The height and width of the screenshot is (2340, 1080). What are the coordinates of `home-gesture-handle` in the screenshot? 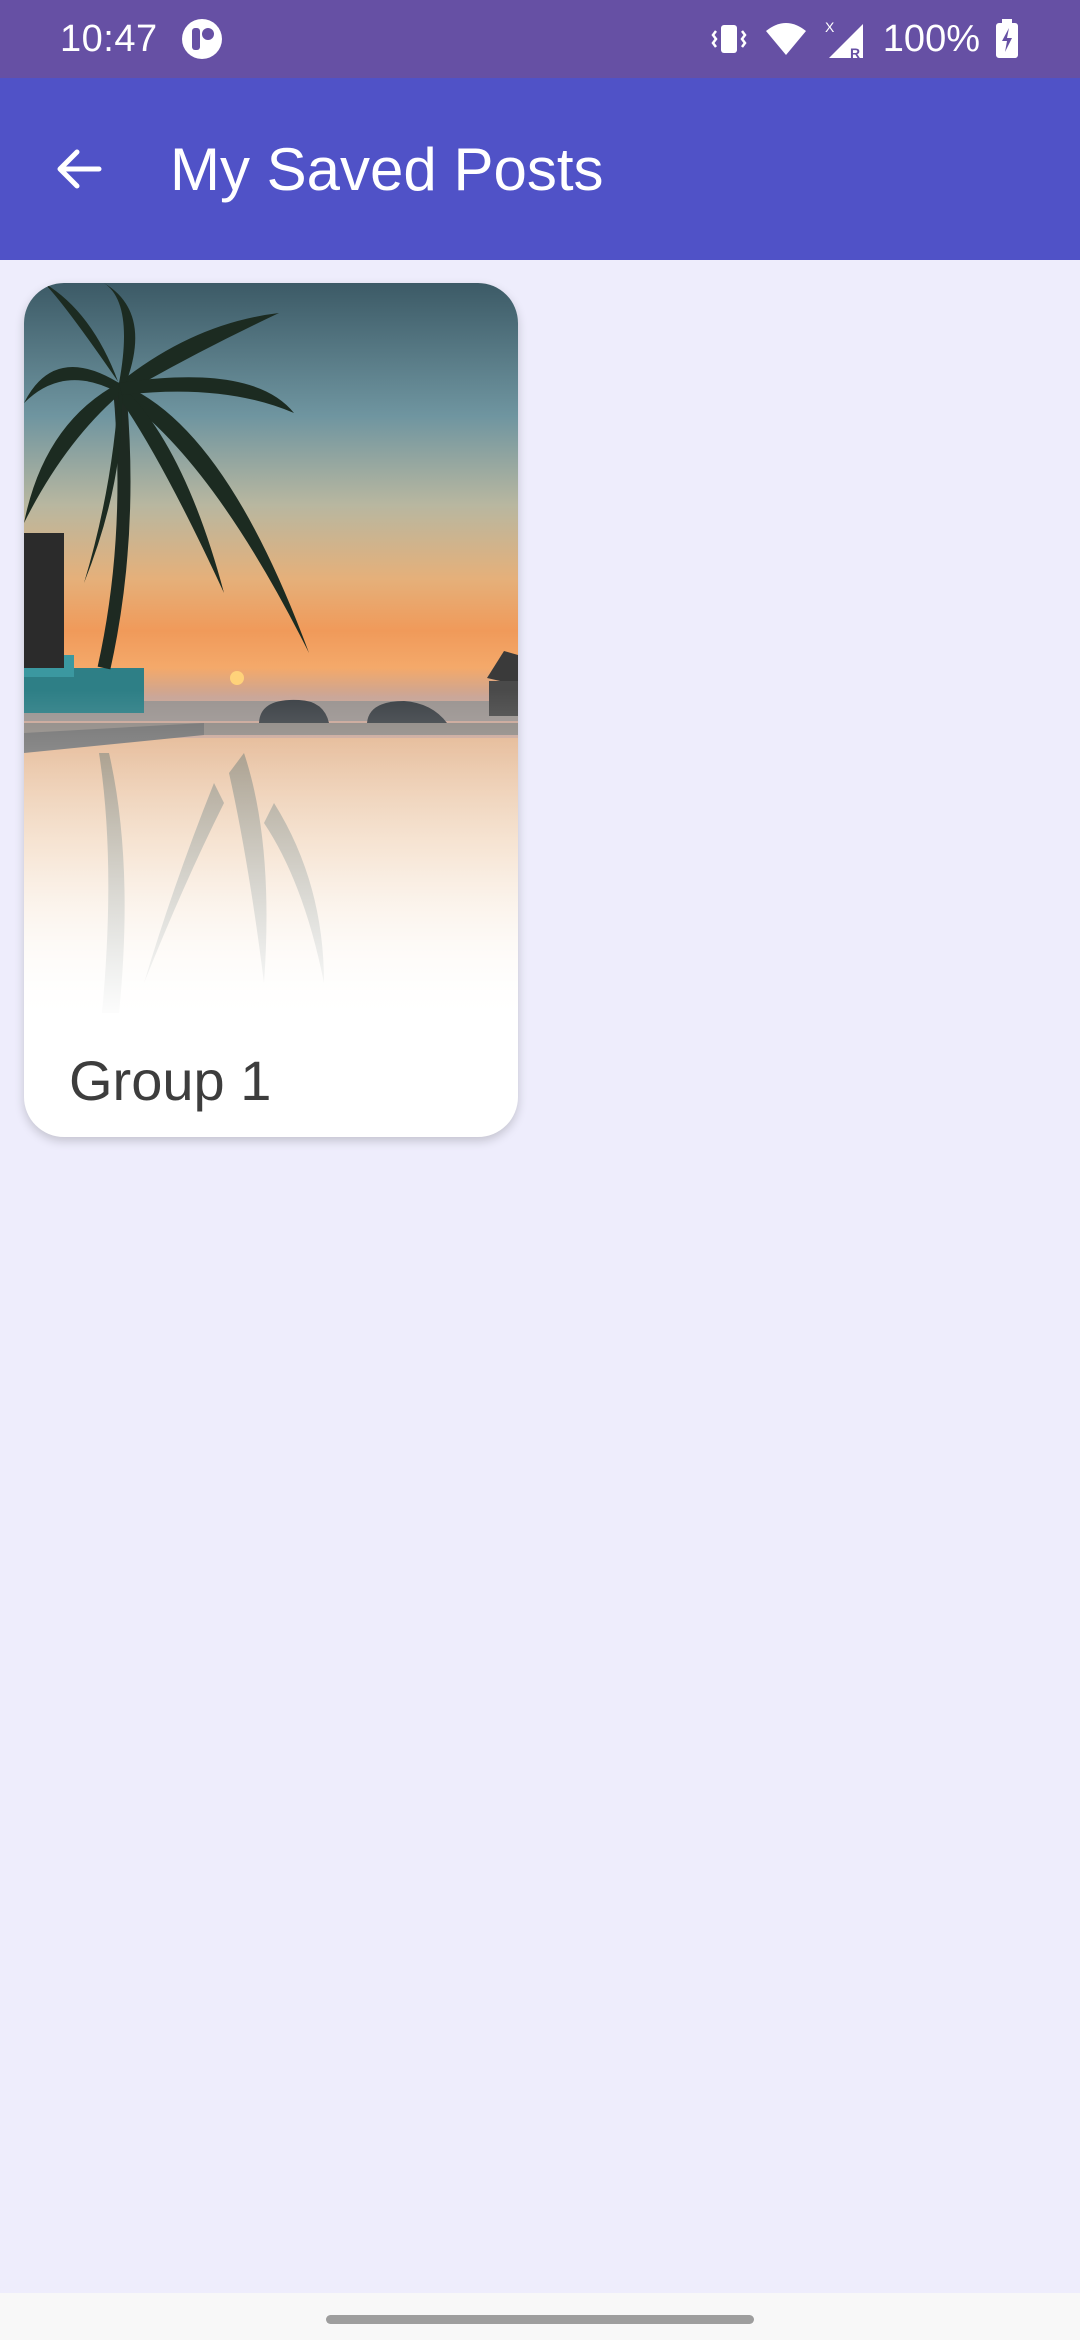 It's located at (540, 2319).